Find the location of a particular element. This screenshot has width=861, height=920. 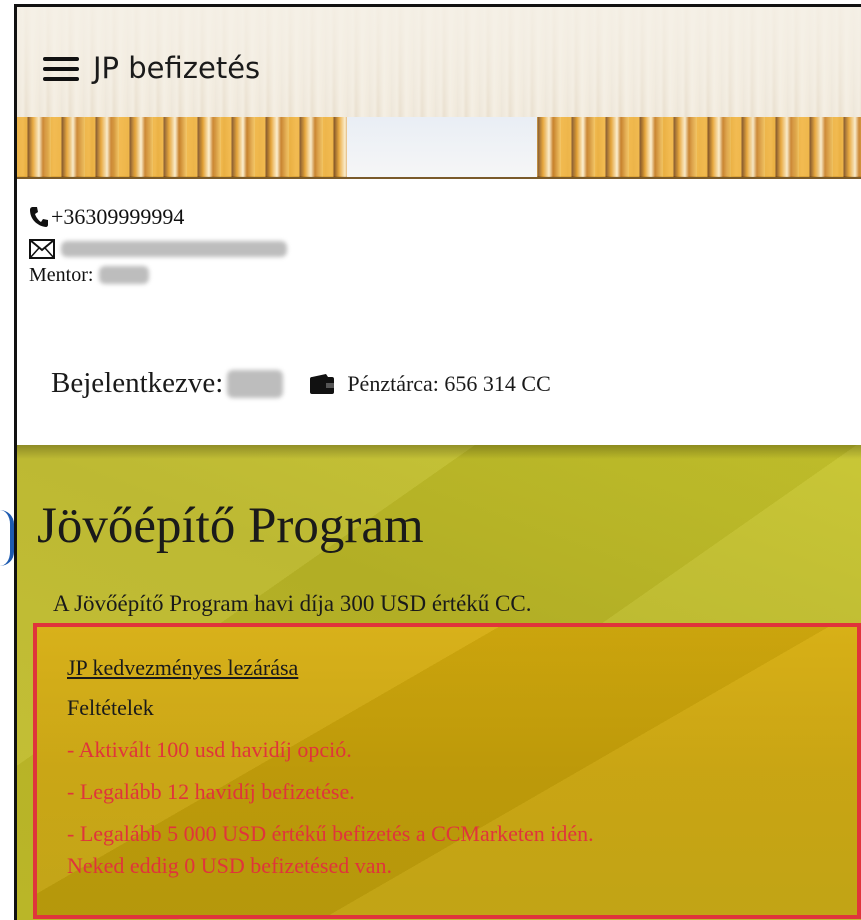

condition-item: - Aktivált 100 usd havidíj opció. is located at coordinates (209, 749).